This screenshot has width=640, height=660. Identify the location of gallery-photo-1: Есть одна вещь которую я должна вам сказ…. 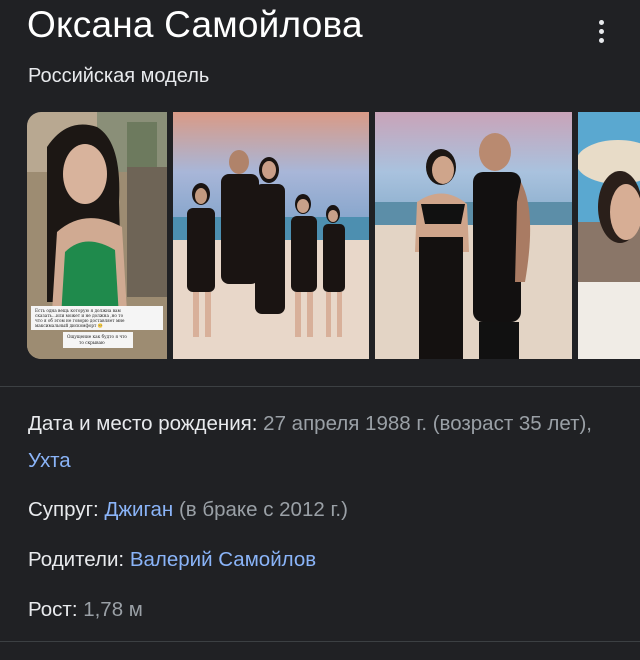
(97, 235).